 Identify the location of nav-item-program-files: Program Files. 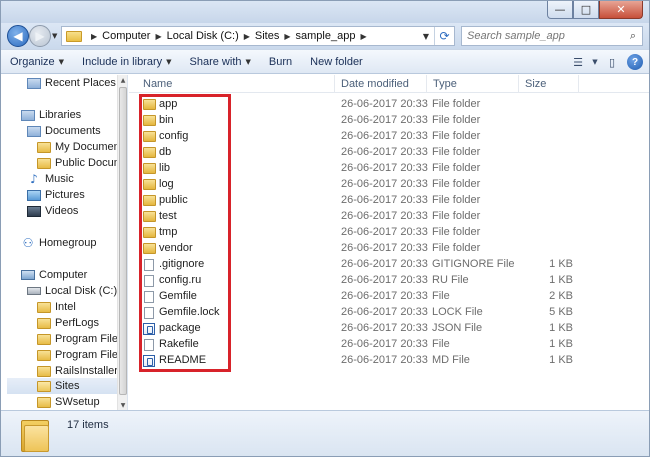
(80, 339).